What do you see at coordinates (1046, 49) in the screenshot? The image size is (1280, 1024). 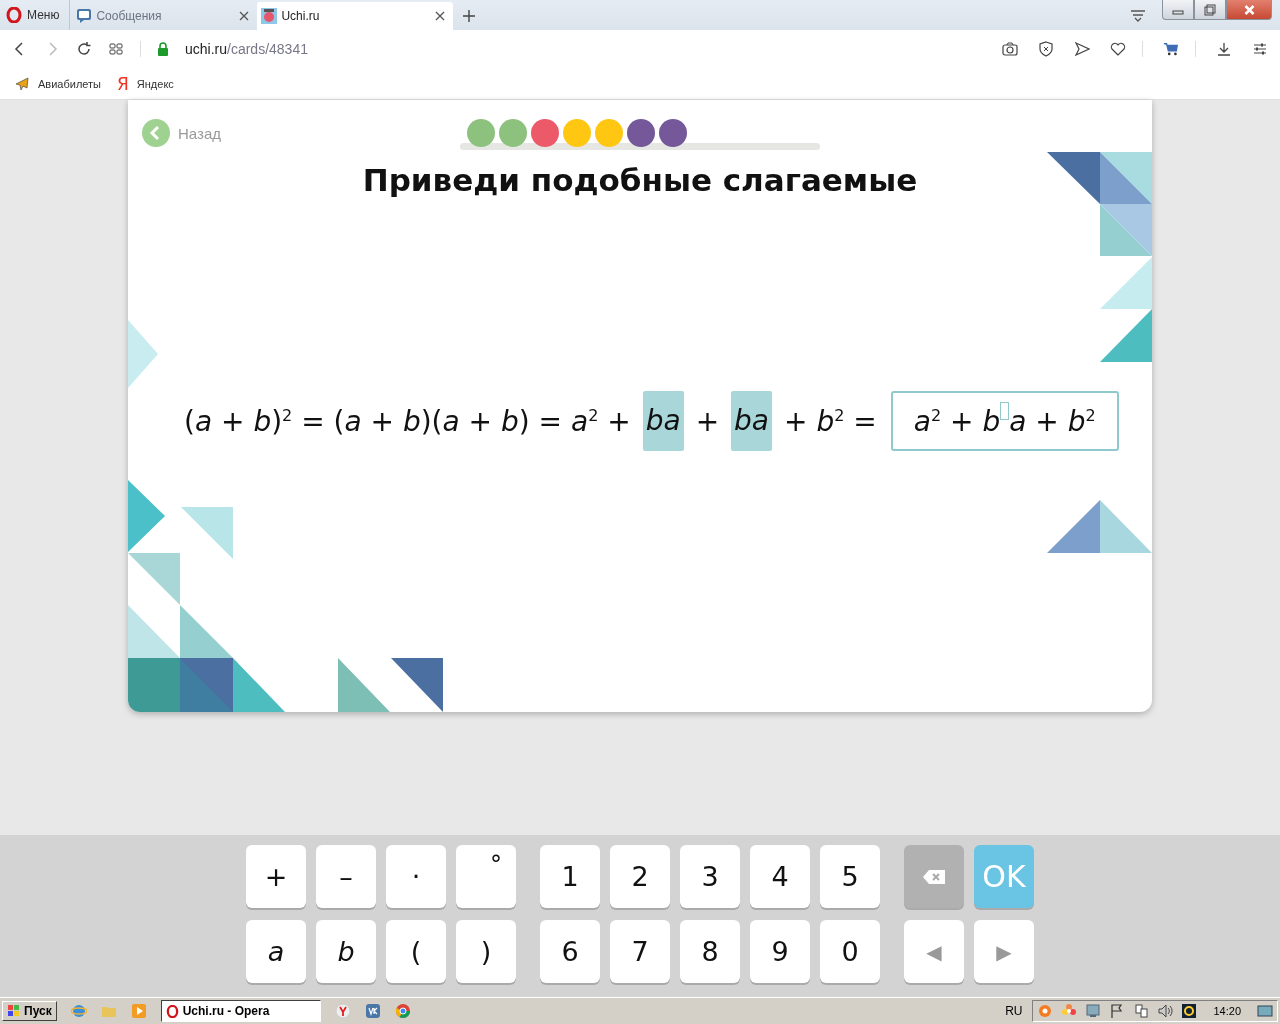 I see `shield-icon` at bounding box center [1046, 49].